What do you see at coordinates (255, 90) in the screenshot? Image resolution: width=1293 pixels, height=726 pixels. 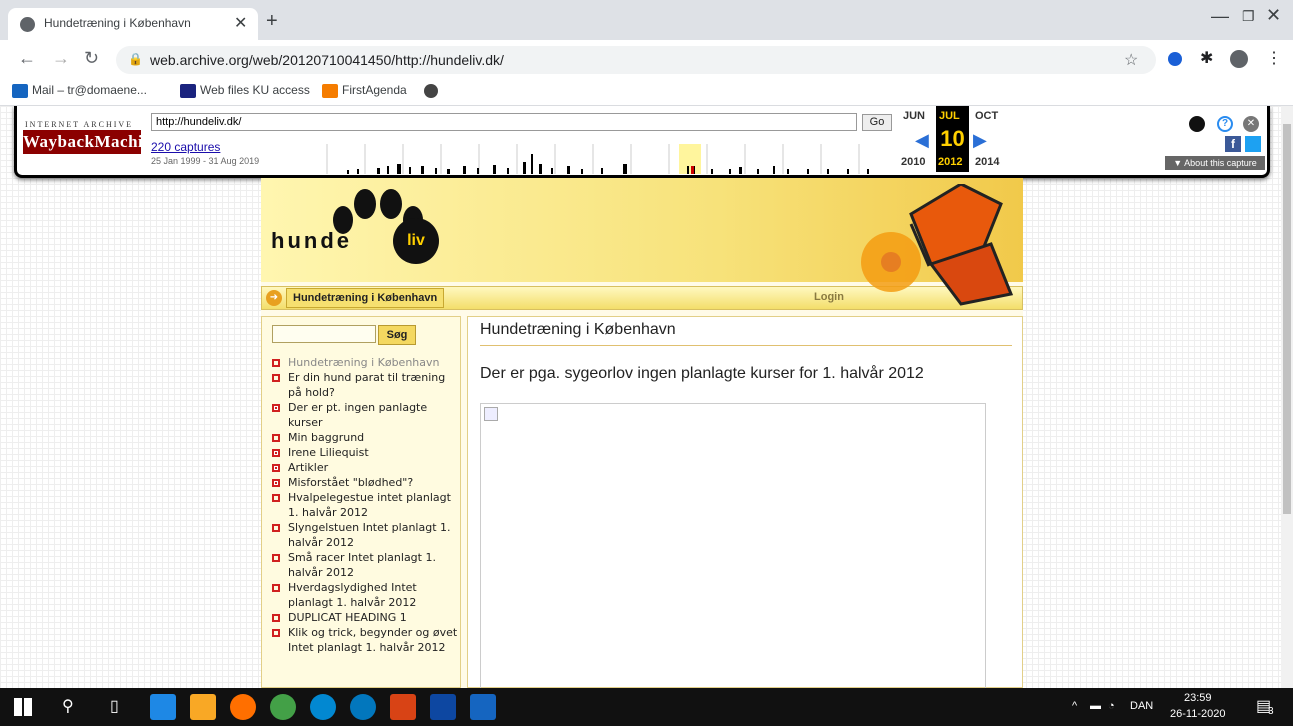 I see `bookmark-ku: Web files KU access` at bounding box center [255, 90].